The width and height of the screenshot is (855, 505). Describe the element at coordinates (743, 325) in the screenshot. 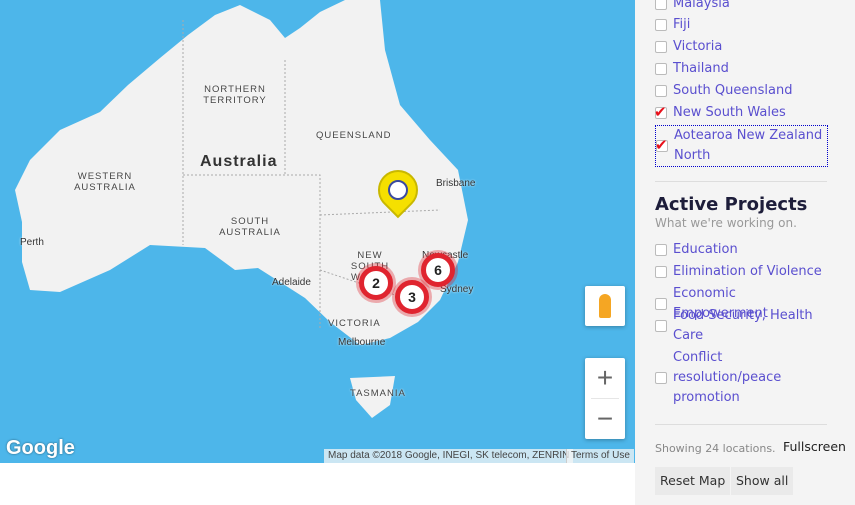

I see `filter-label: Food Security, Health Care` at that location.